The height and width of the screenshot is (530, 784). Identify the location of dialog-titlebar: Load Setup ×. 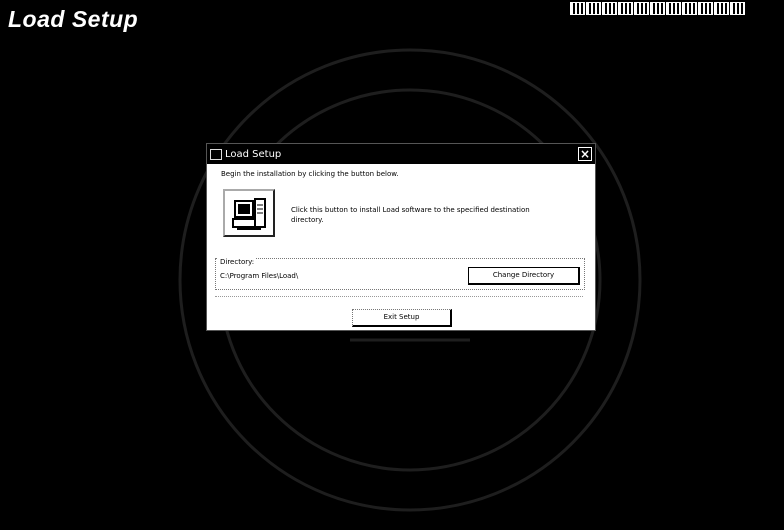
(401, 154).